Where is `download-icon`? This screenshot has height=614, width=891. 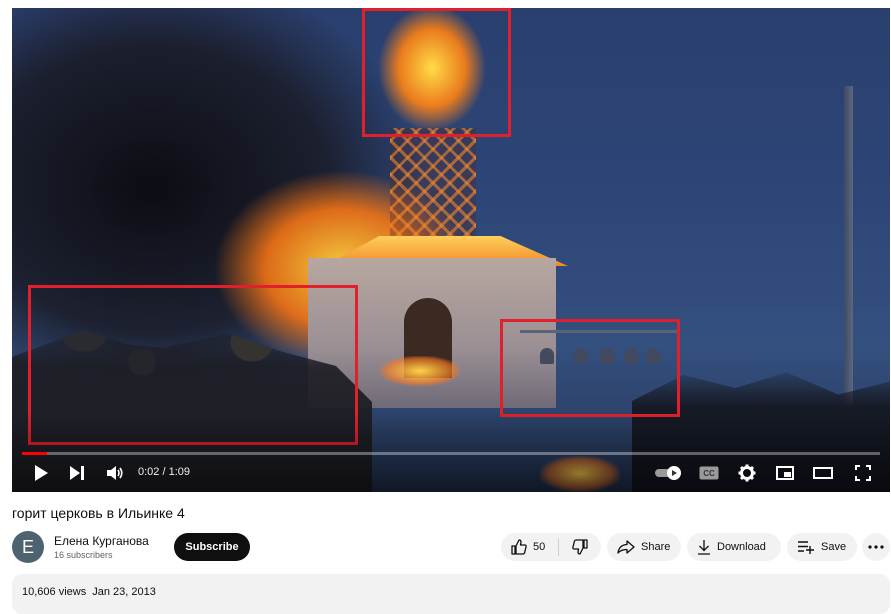
download-icon is located at coordinates (704, 547).